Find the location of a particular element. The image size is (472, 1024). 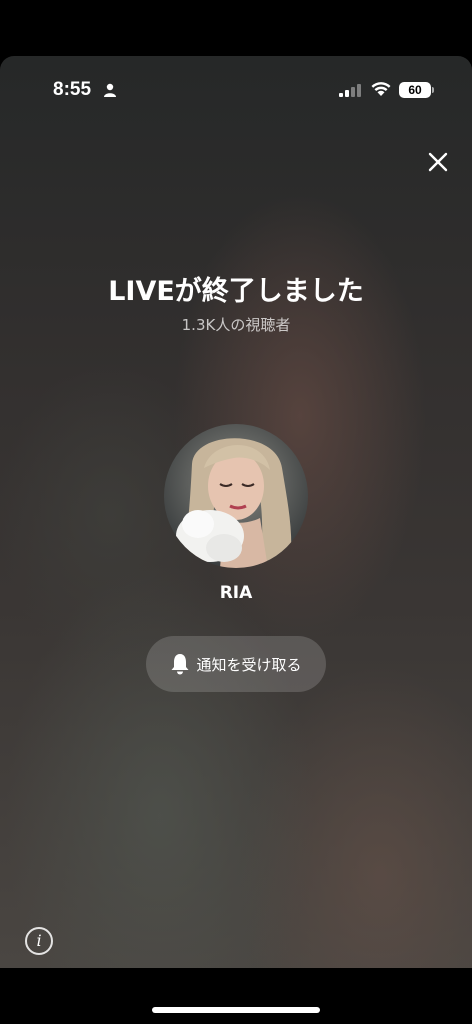

person-icon is located at coordinates (110, 90).